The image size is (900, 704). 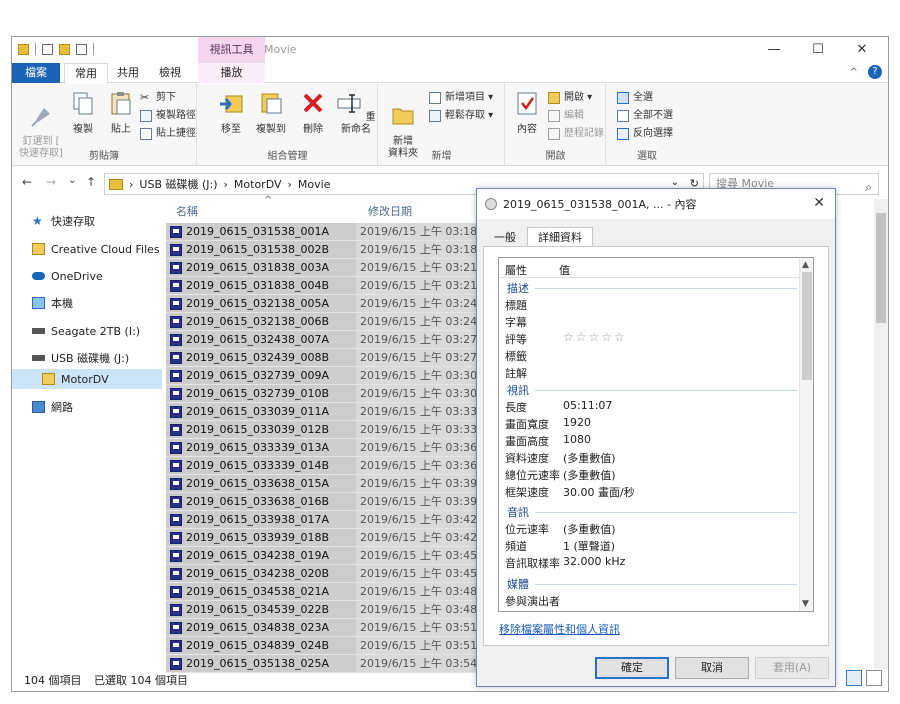 What do you see at coordinates (635, 98) in the screenshot?
I see `select-all-button: 全選` at bounding box center [635, 98].